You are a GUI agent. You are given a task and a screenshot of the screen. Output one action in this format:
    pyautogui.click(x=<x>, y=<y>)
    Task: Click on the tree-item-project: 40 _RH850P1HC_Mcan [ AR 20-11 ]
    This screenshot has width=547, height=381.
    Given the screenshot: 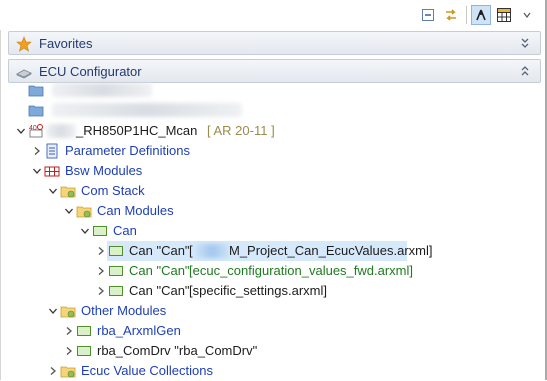 What is the action you would take?
    pyautogui.click(x=271, y=131)
    